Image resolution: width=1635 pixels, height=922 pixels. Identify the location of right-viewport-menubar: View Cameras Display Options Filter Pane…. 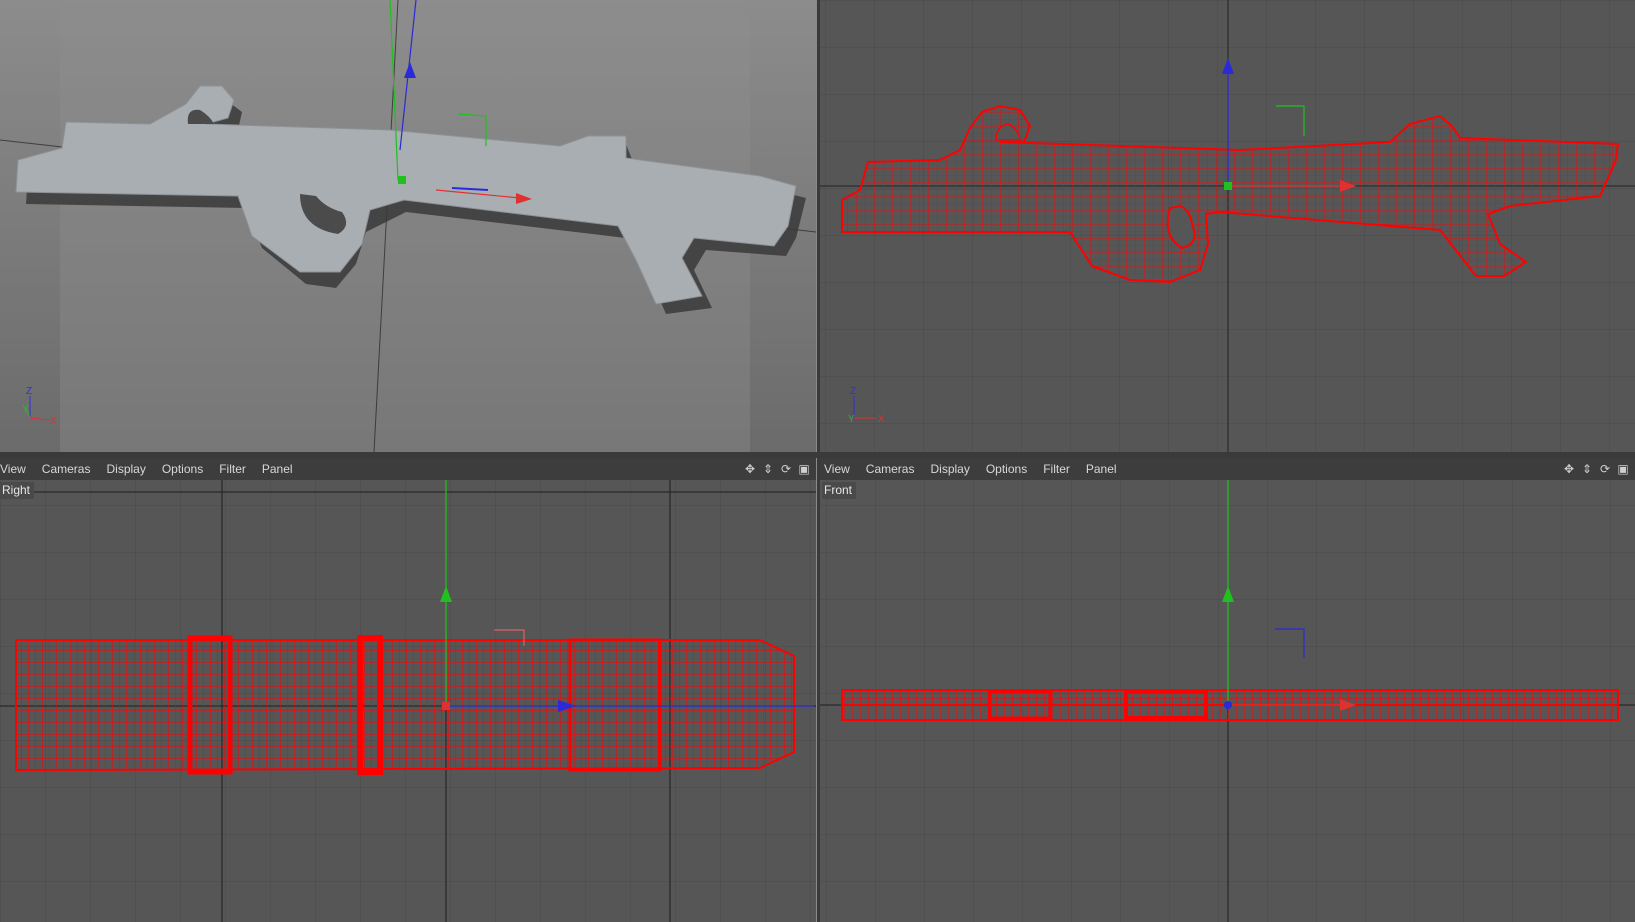
(408, 469).